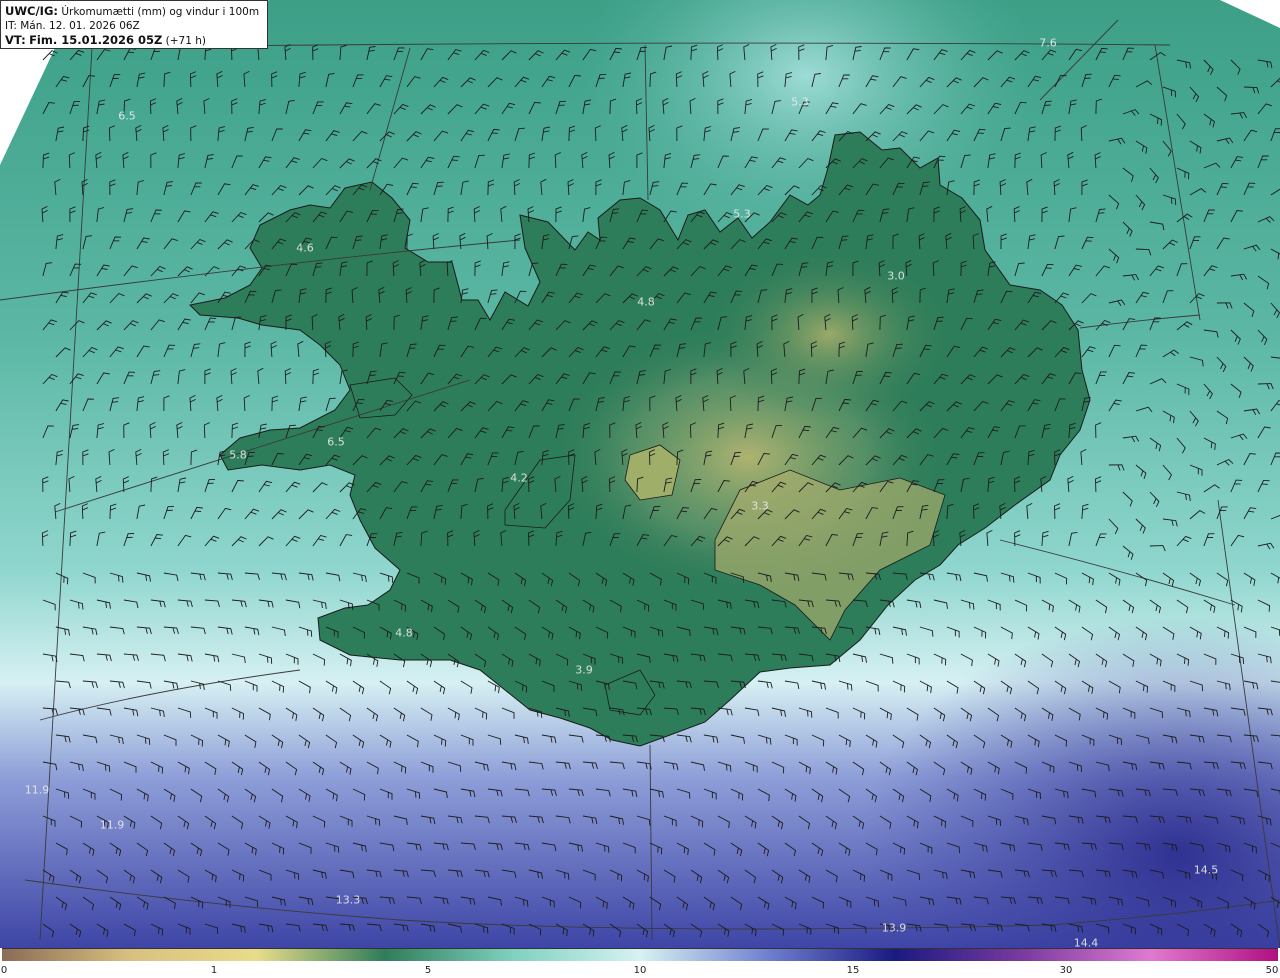  What do you see at coordinates (640, 963) in the screenshot?
I see `colorbar: 0 1 5 10 15 30 50` at bounding box center [640, 963].